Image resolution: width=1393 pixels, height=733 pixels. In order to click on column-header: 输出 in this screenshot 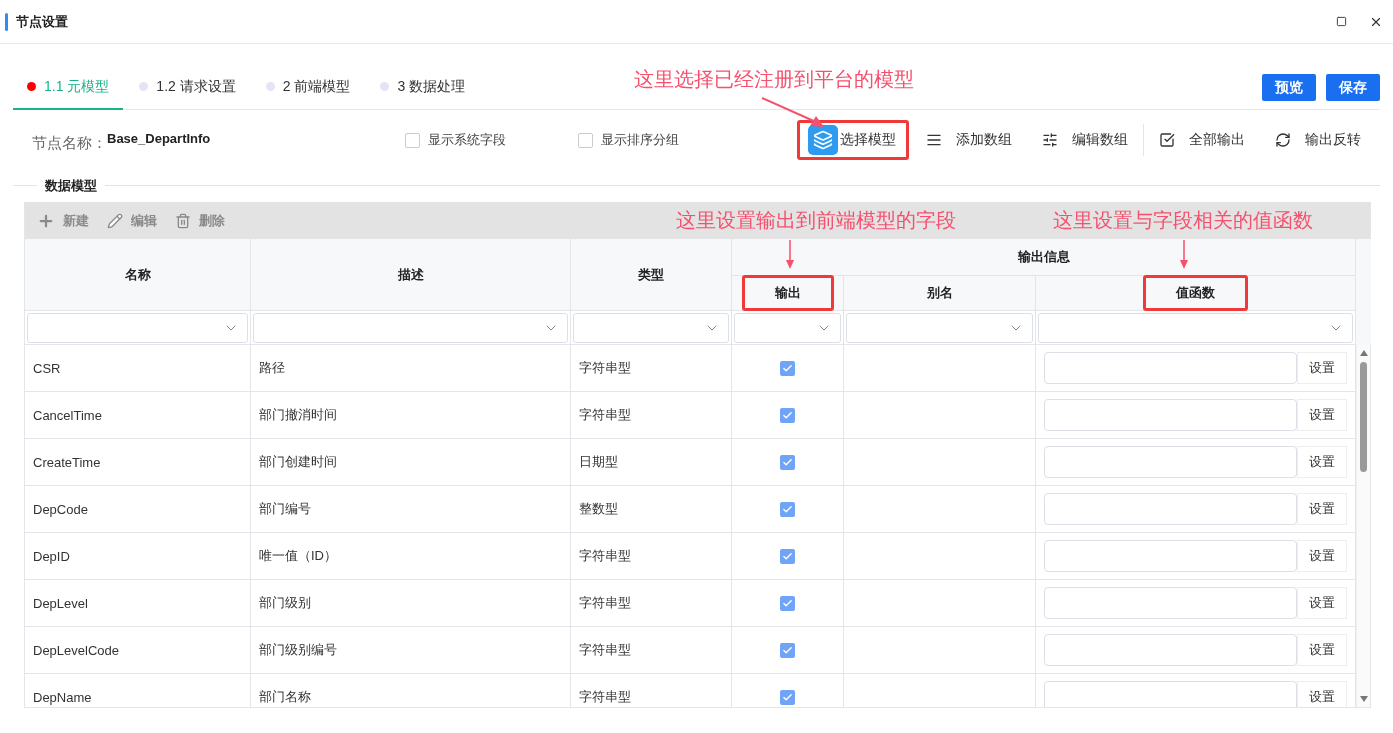, I will do `click(787, 293)`.